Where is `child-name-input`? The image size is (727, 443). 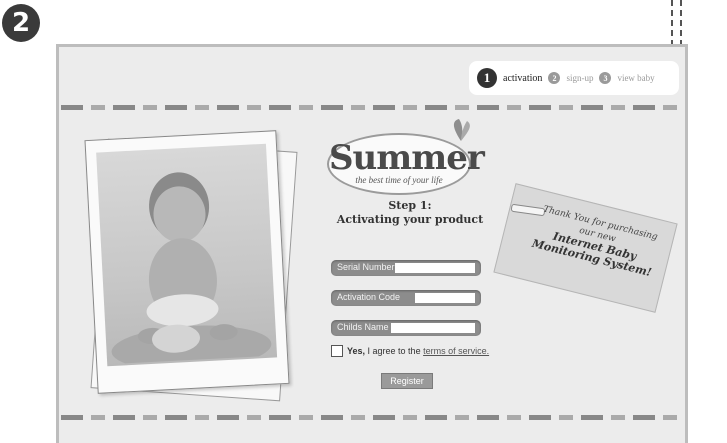 child-name-input is located at coordinates (433, 328).